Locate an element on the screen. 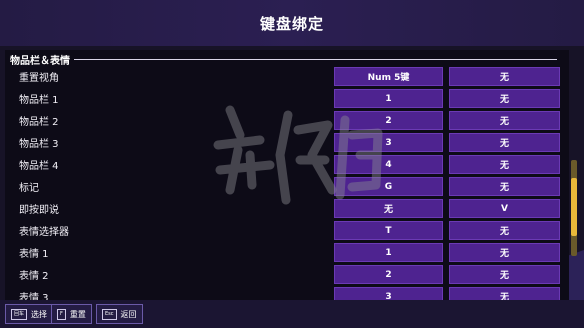 The width and height of the screenshot is (584, 328). action-label: 表情 1 is located at coordinates (34, 254).